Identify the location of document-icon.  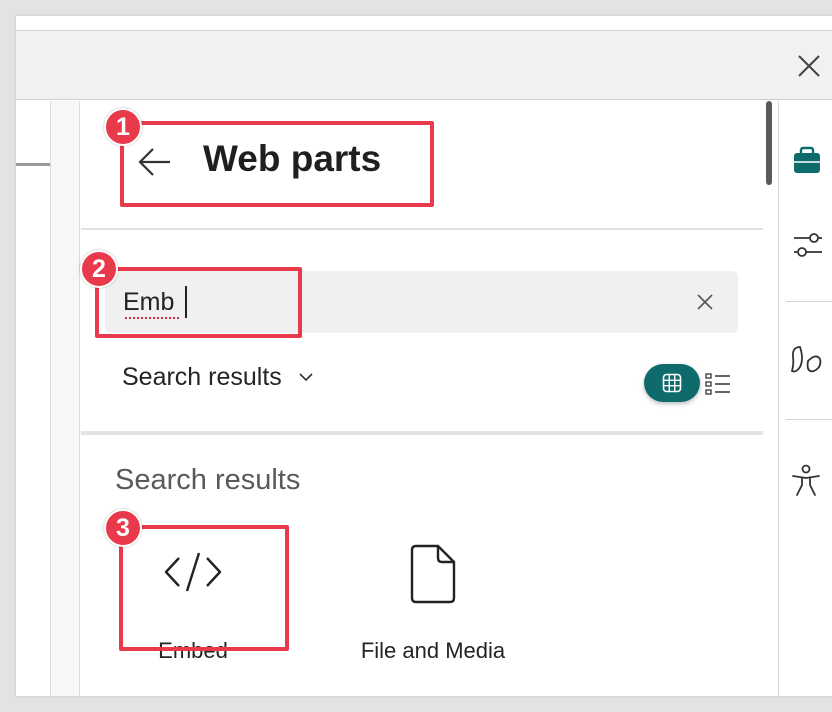
(433, 579).